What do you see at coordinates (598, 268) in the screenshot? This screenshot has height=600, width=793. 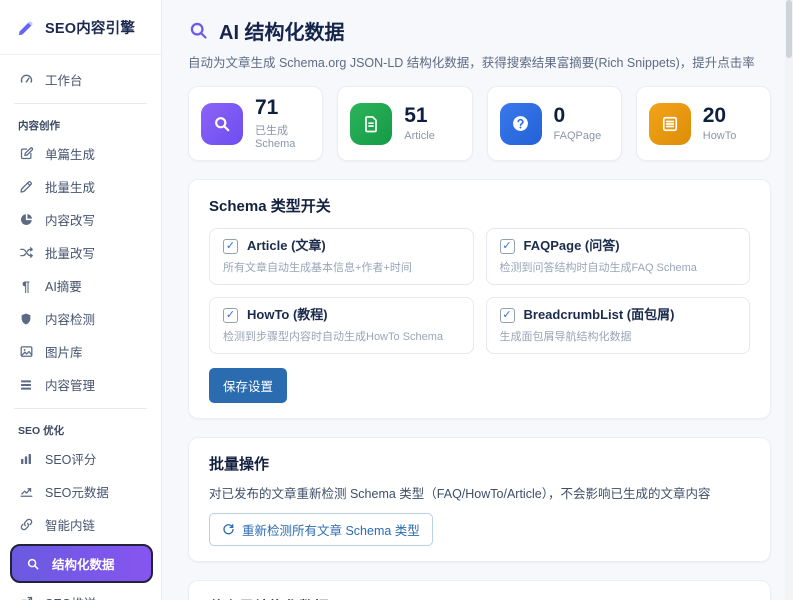 I see `toggle-desc: 检测到问答结构时自动生成FAQ Schema` at bounding box center [598, 268].